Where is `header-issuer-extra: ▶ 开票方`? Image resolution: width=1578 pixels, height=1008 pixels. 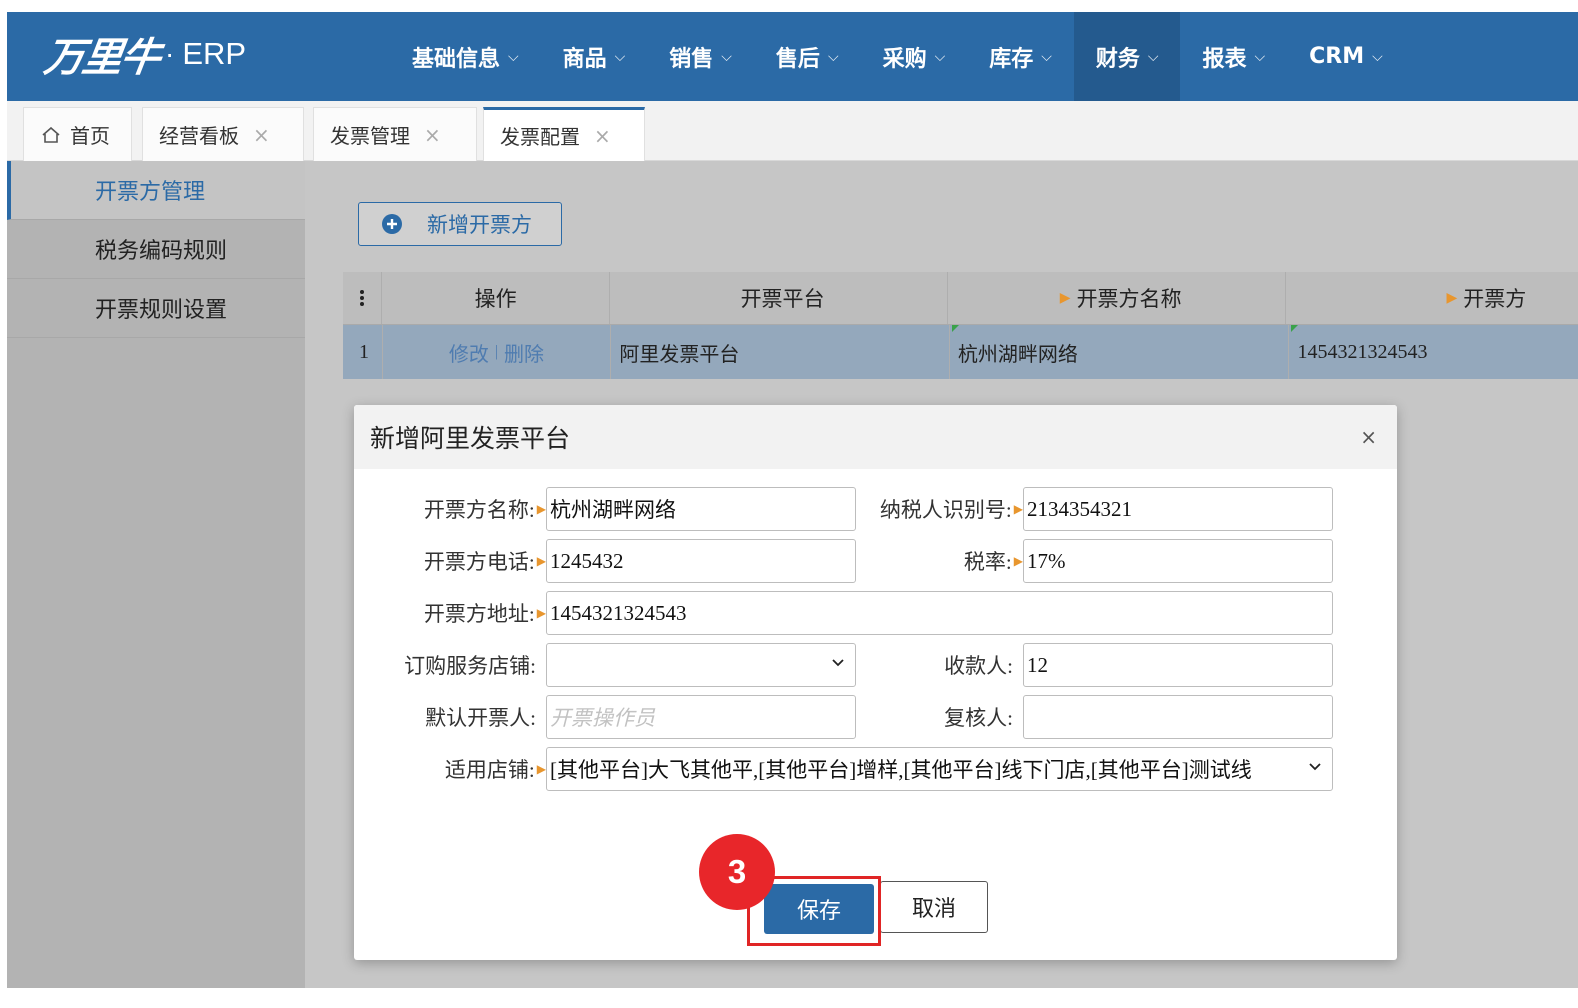 header-issuer-extra: ▶ 开票方 is located at coordinates (1432, 298).